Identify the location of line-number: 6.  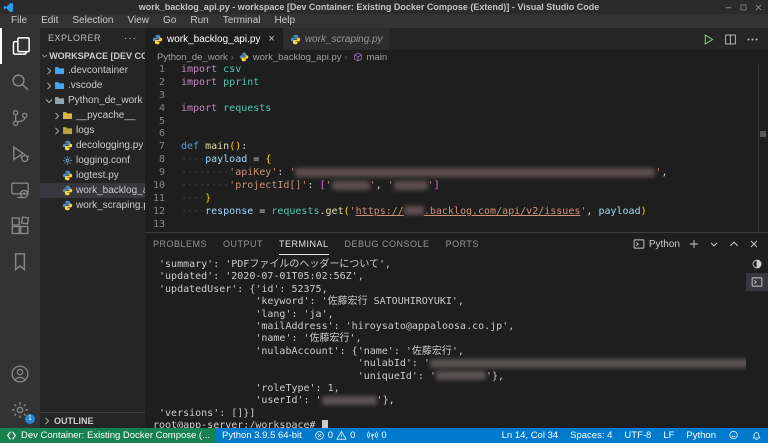
(161, 134).